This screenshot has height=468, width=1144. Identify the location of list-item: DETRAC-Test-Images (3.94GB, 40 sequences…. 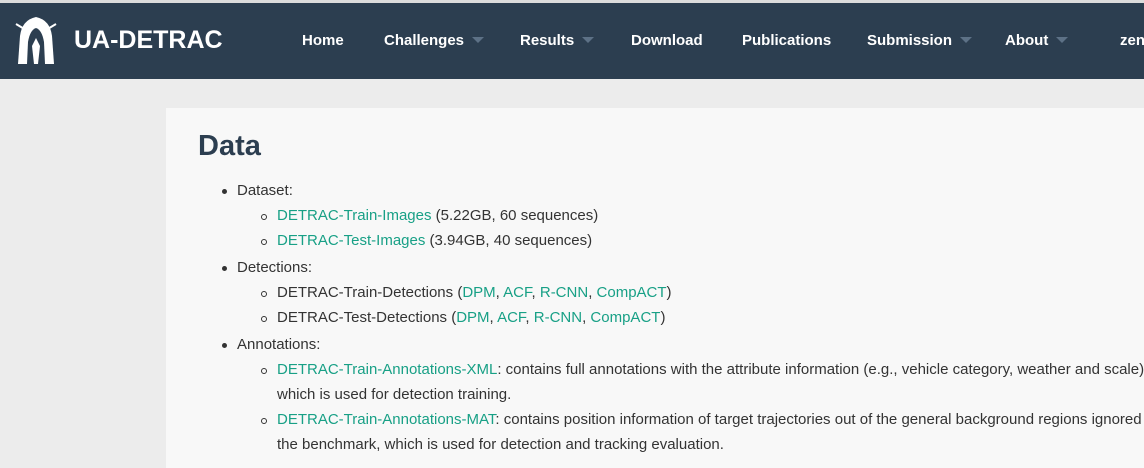
(434, 241).